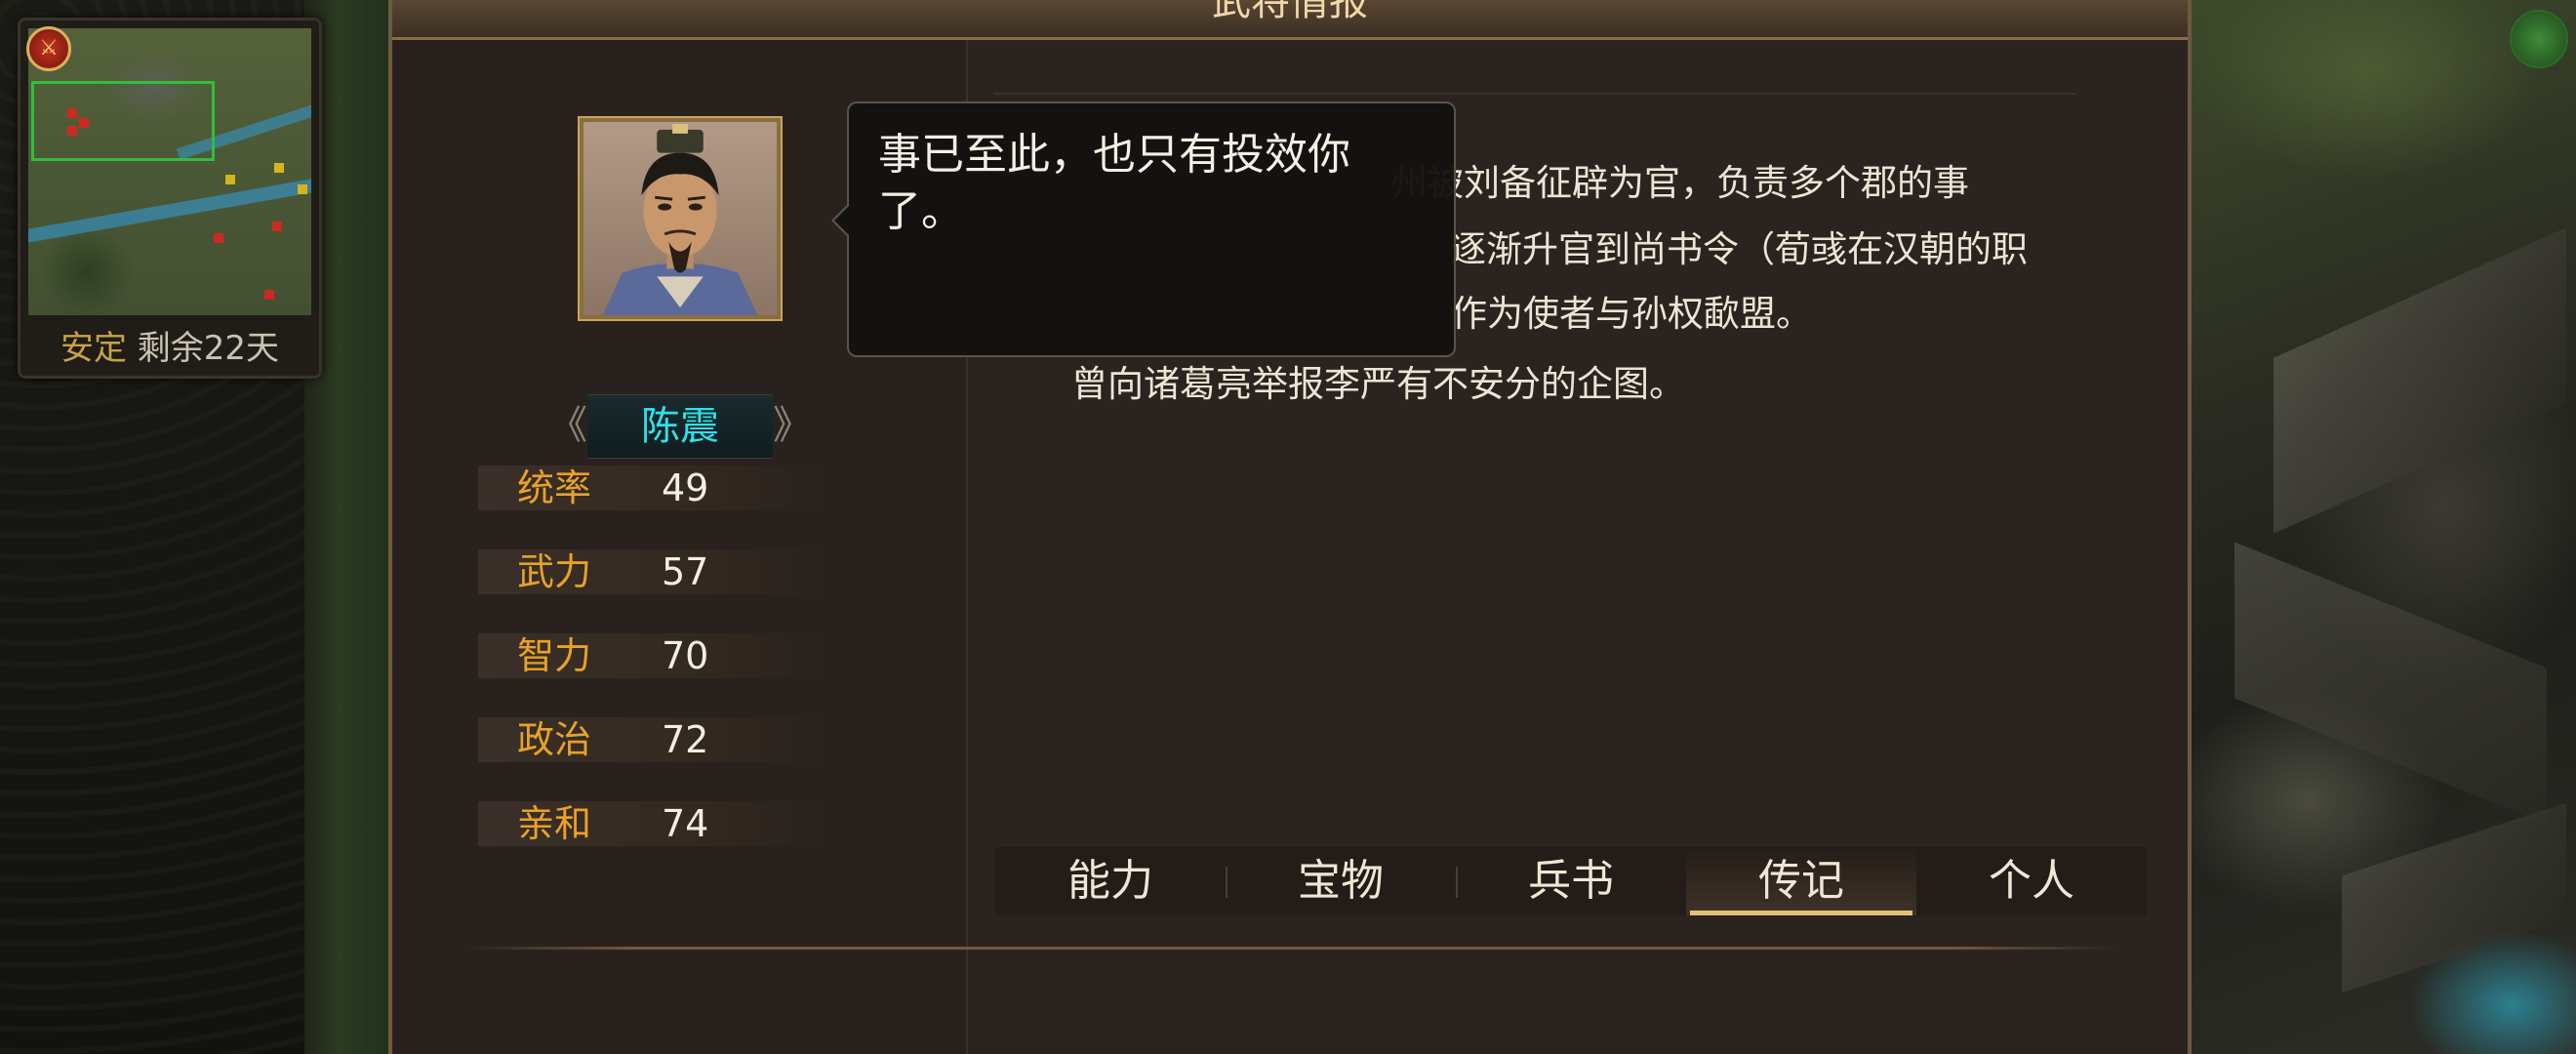 This screenshot has height=1054, width=2576. I want to click on tab-treasure: 宝物, so click(1341, 881).